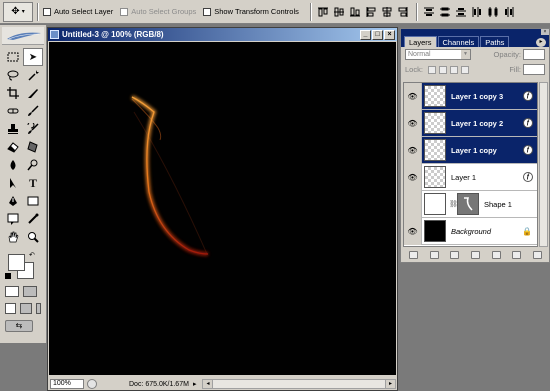 The image size is (550, 391). What do you see at coordinates (445, 12) in the screenshot?
I see `distribute-vcenter-icon` at bounding box center [445, 12].